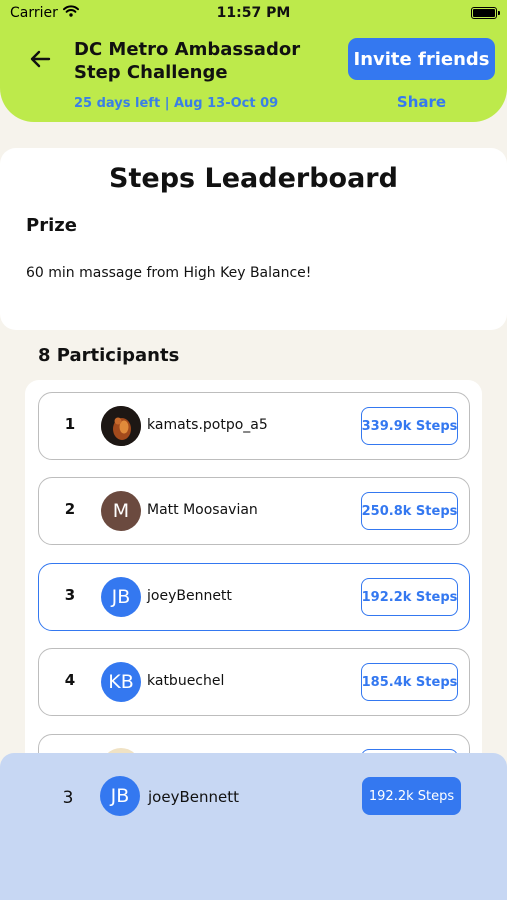 The image size is (507, 900). What do you see at coordinates (70, 680) in the screenshot?
I see `rank-number: 4` at bounding box center [70, 680].